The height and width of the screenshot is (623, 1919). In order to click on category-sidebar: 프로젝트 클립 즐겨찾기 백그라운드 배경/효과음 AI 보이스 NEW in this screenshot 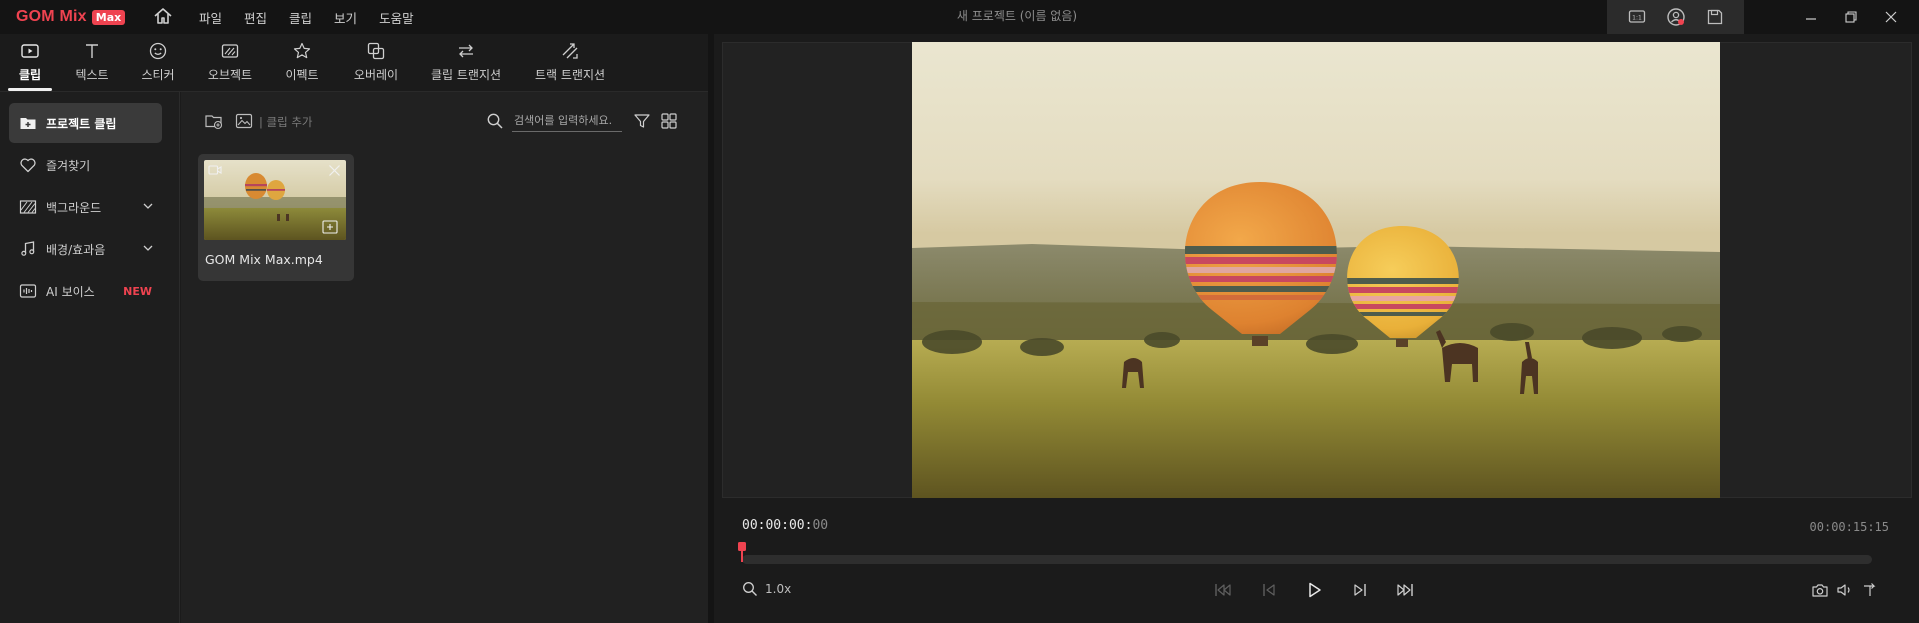, I will do `click(90, 357)`.